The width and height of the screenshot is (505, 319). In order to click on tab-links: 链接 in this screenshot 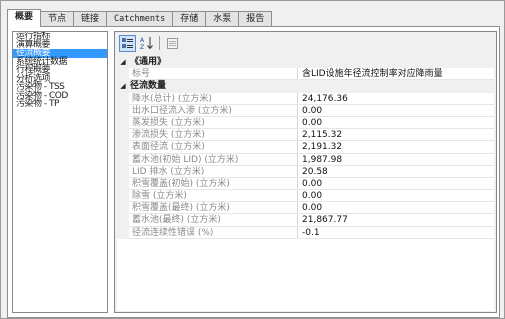, I will do `click(90, 19)`.